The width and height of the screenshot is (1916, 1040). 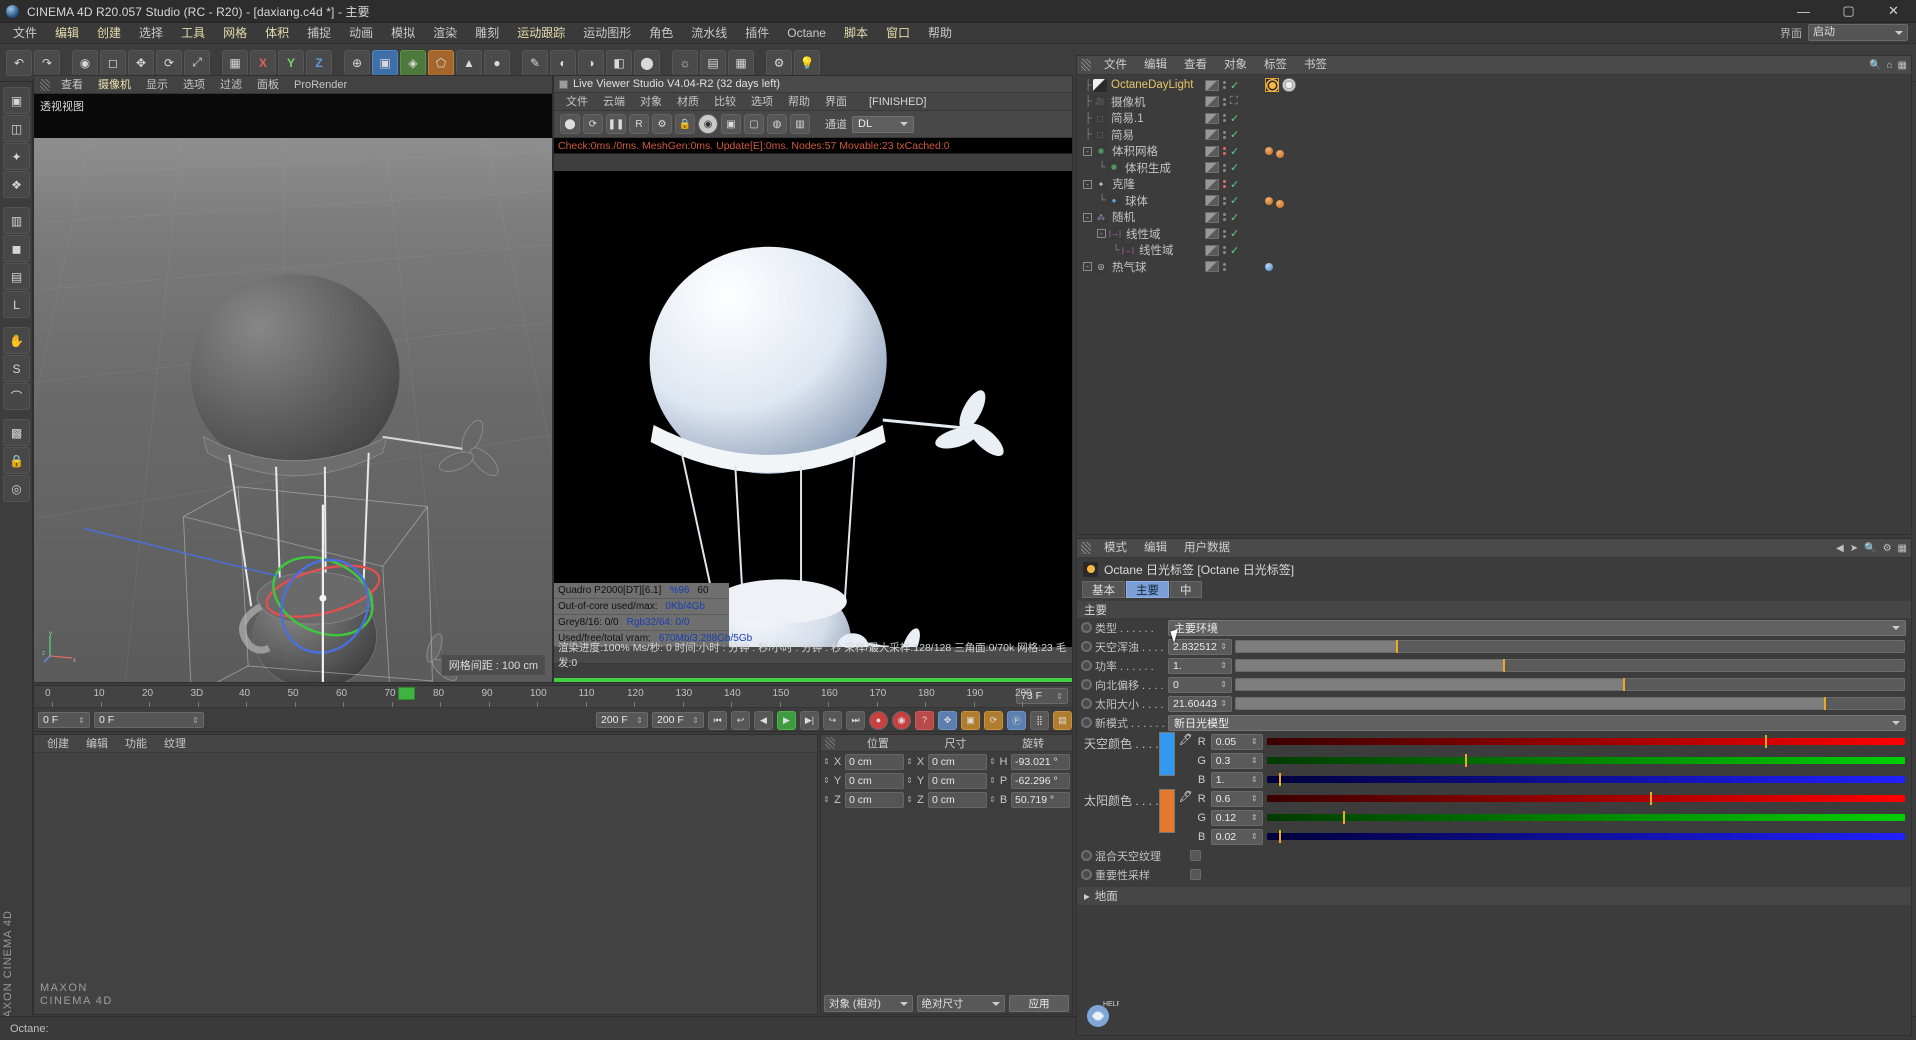 What do you see at coordinates (157, 85) in the screenshot?
I see `viewport-menu-2: 显示` at bounding box center [157, 85].